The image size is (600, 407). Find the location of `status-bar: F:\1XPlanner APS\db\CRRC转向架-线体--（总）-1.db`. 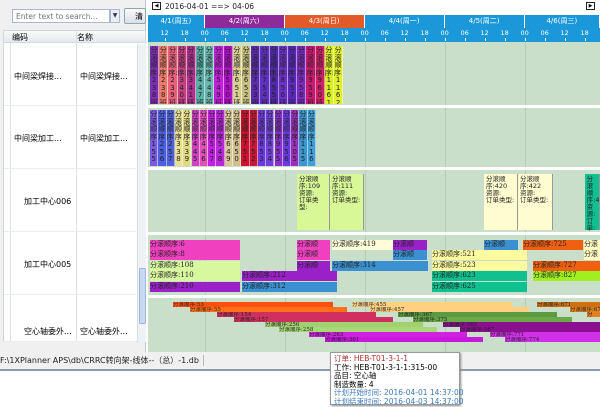

status-bar: F:\1XPlanner APS\db\CRRC转向架-线体--（总）-1.db is located at coordinates (300, 361).